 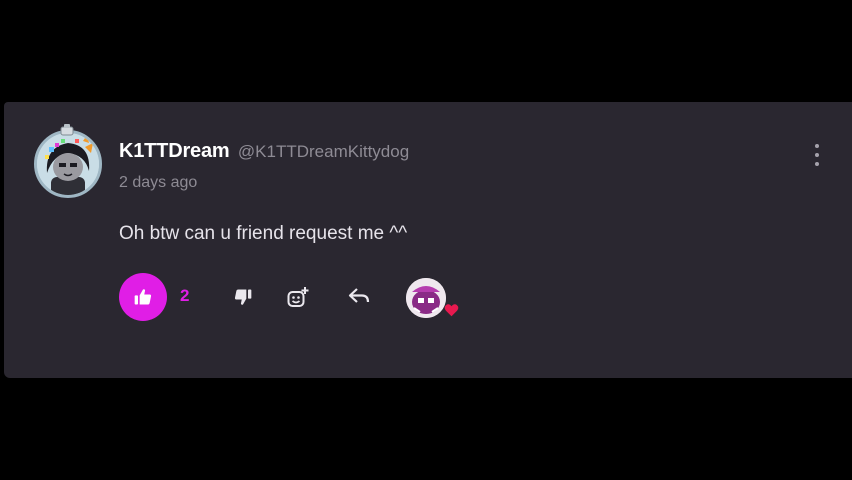 I want to click on author-handle: @K1TTDreamKittydog, so click(x=323, y=151).